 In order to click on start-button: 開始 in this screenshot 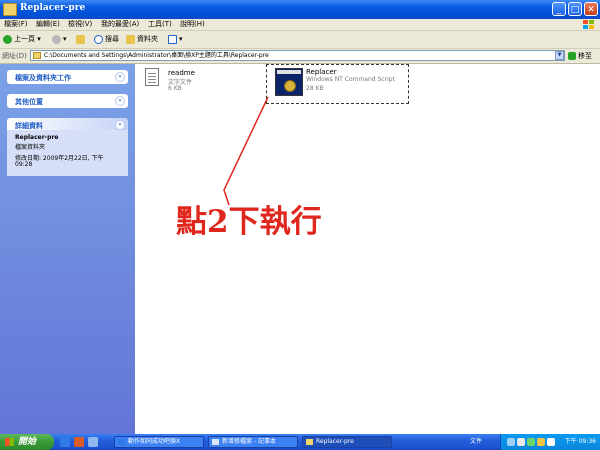, I will do `click(27, 442)`.